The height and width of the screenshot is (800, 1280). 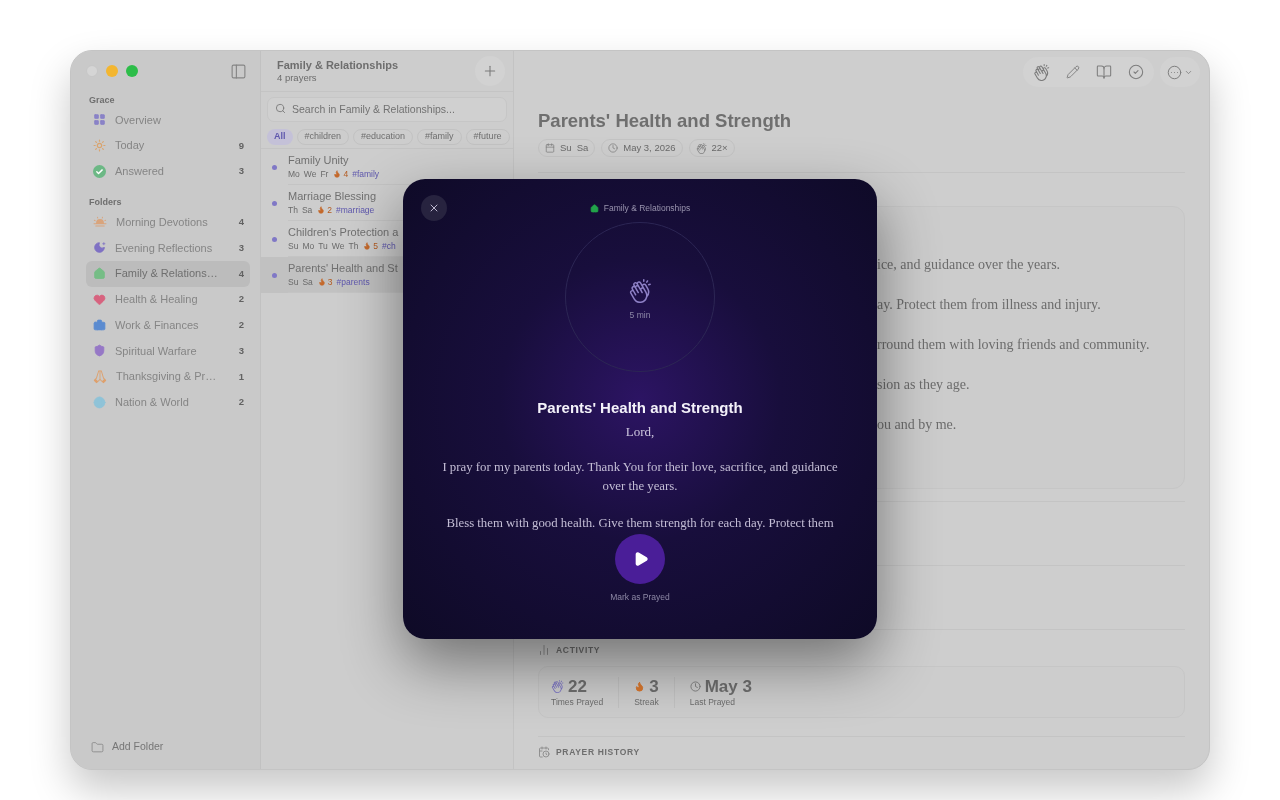 I want to click on add-prayer-button, so click(x=490, y=71).